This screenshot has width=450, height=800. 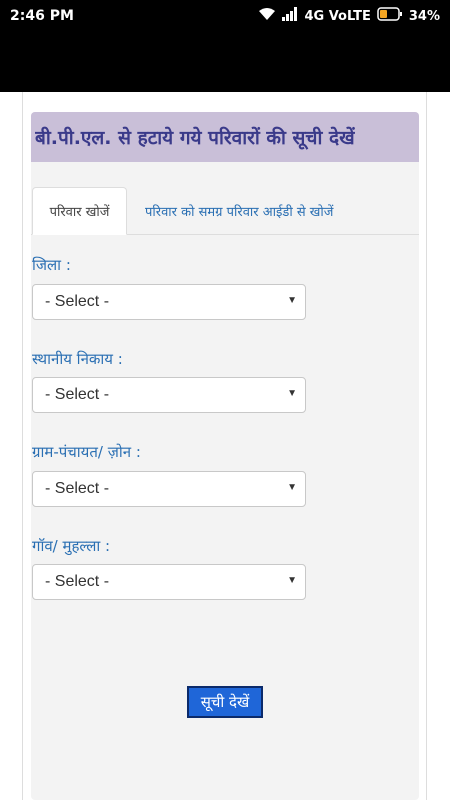 What do you see at coordinates (169, 395) in the screenshot?
I see `local-body-select: - Select - ▼` at bounding box center [169, 395].